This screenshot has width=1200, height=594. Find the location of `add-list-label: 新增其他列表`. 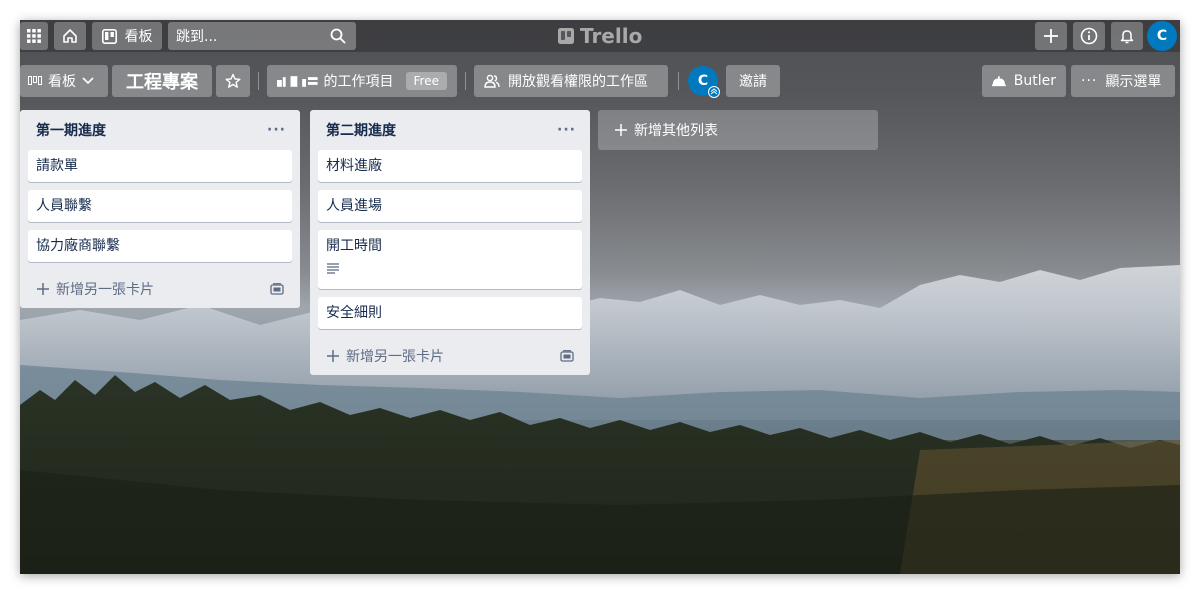

add-list-label: 新增其他列表 is located at coordinates (676, 131).